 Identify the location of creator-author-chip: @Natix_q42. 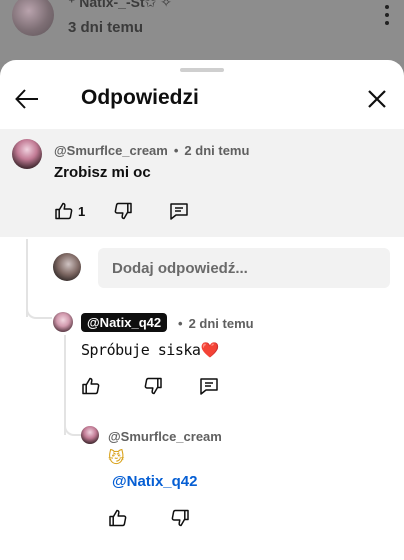
(124, 322).